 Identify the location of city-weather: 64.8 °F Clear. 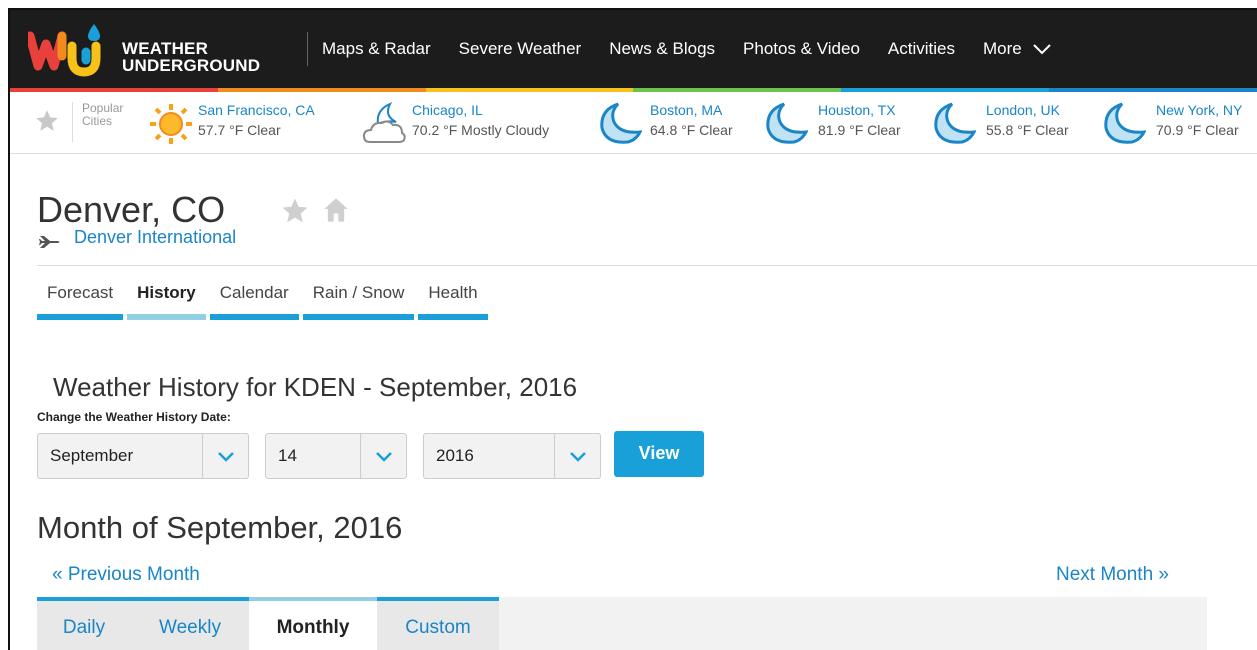
(691, 130).